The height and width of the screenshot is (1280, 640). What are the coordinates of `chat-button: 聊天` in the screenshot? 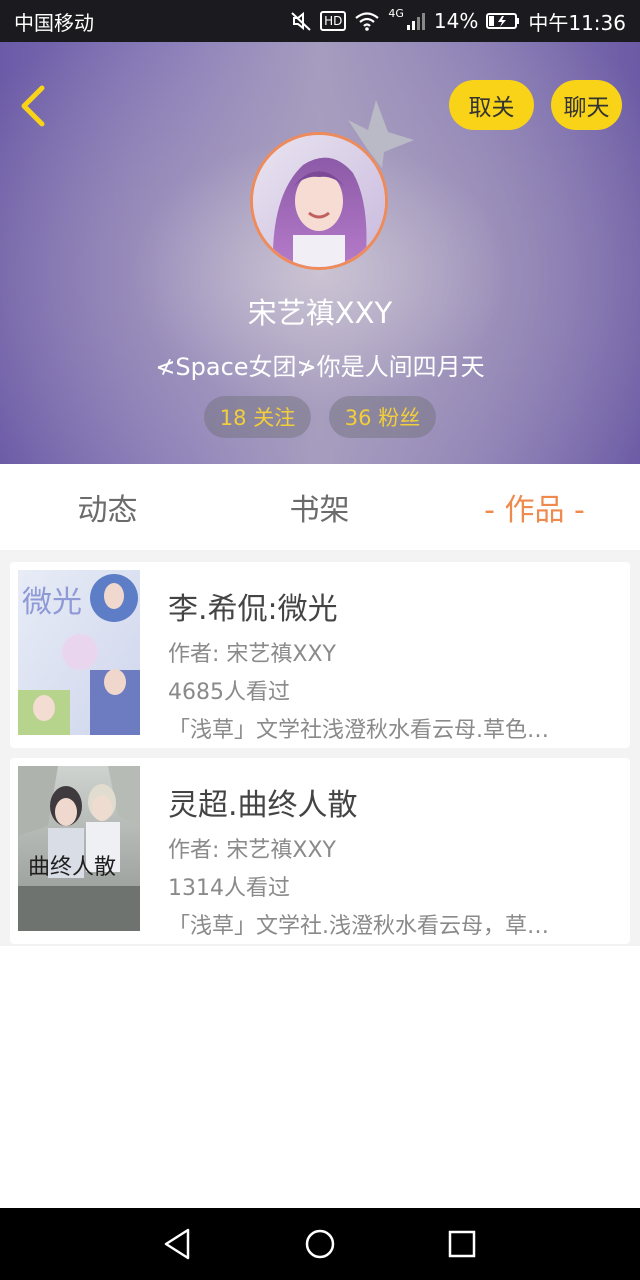 It's located at (586, 105).